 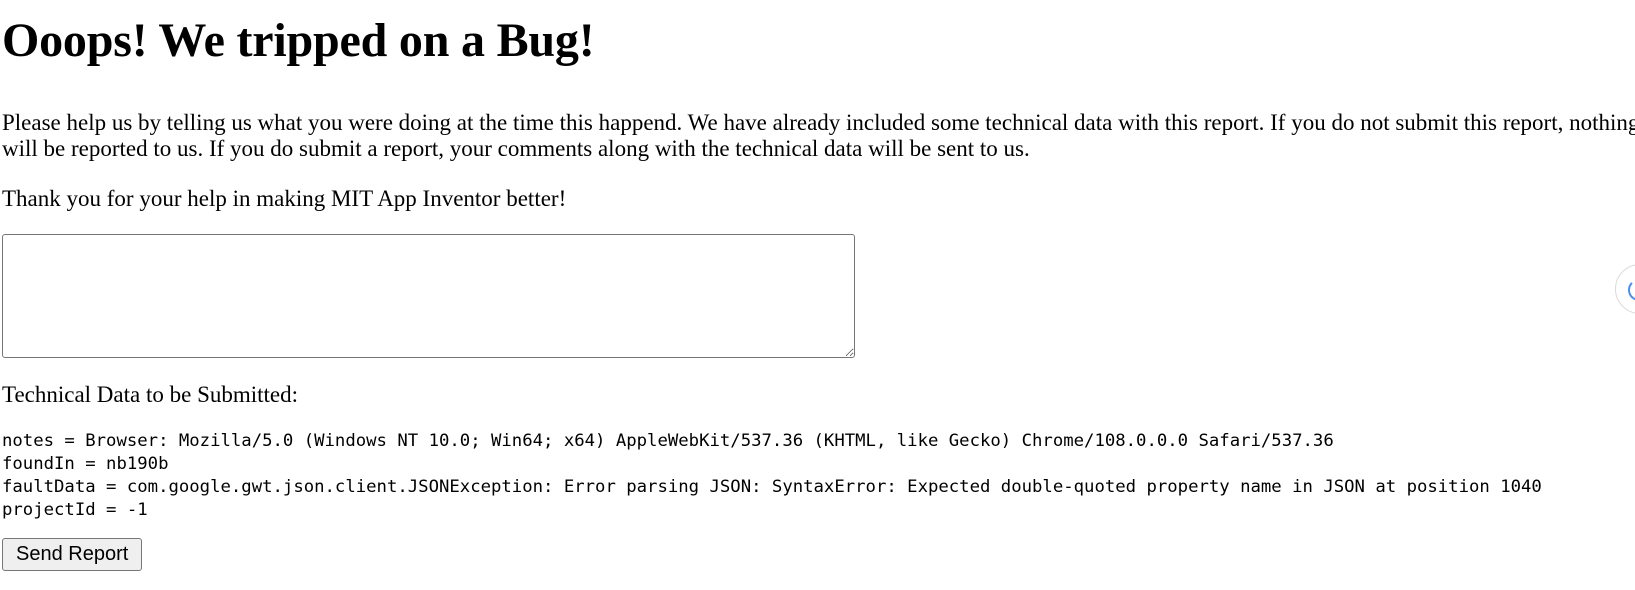 What do you see at coordinates (75, 510) in the screenshot?
I see `tech-line-project-id: projectId = -1` at bounding box center [75, 510].